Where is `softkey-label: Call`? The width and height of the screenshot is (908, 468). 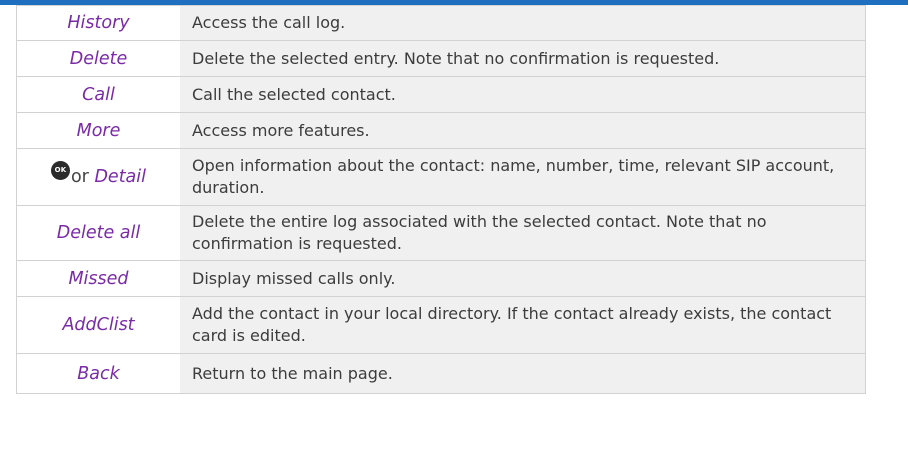 softkey-label: Call is located at coordinates (98, 94).